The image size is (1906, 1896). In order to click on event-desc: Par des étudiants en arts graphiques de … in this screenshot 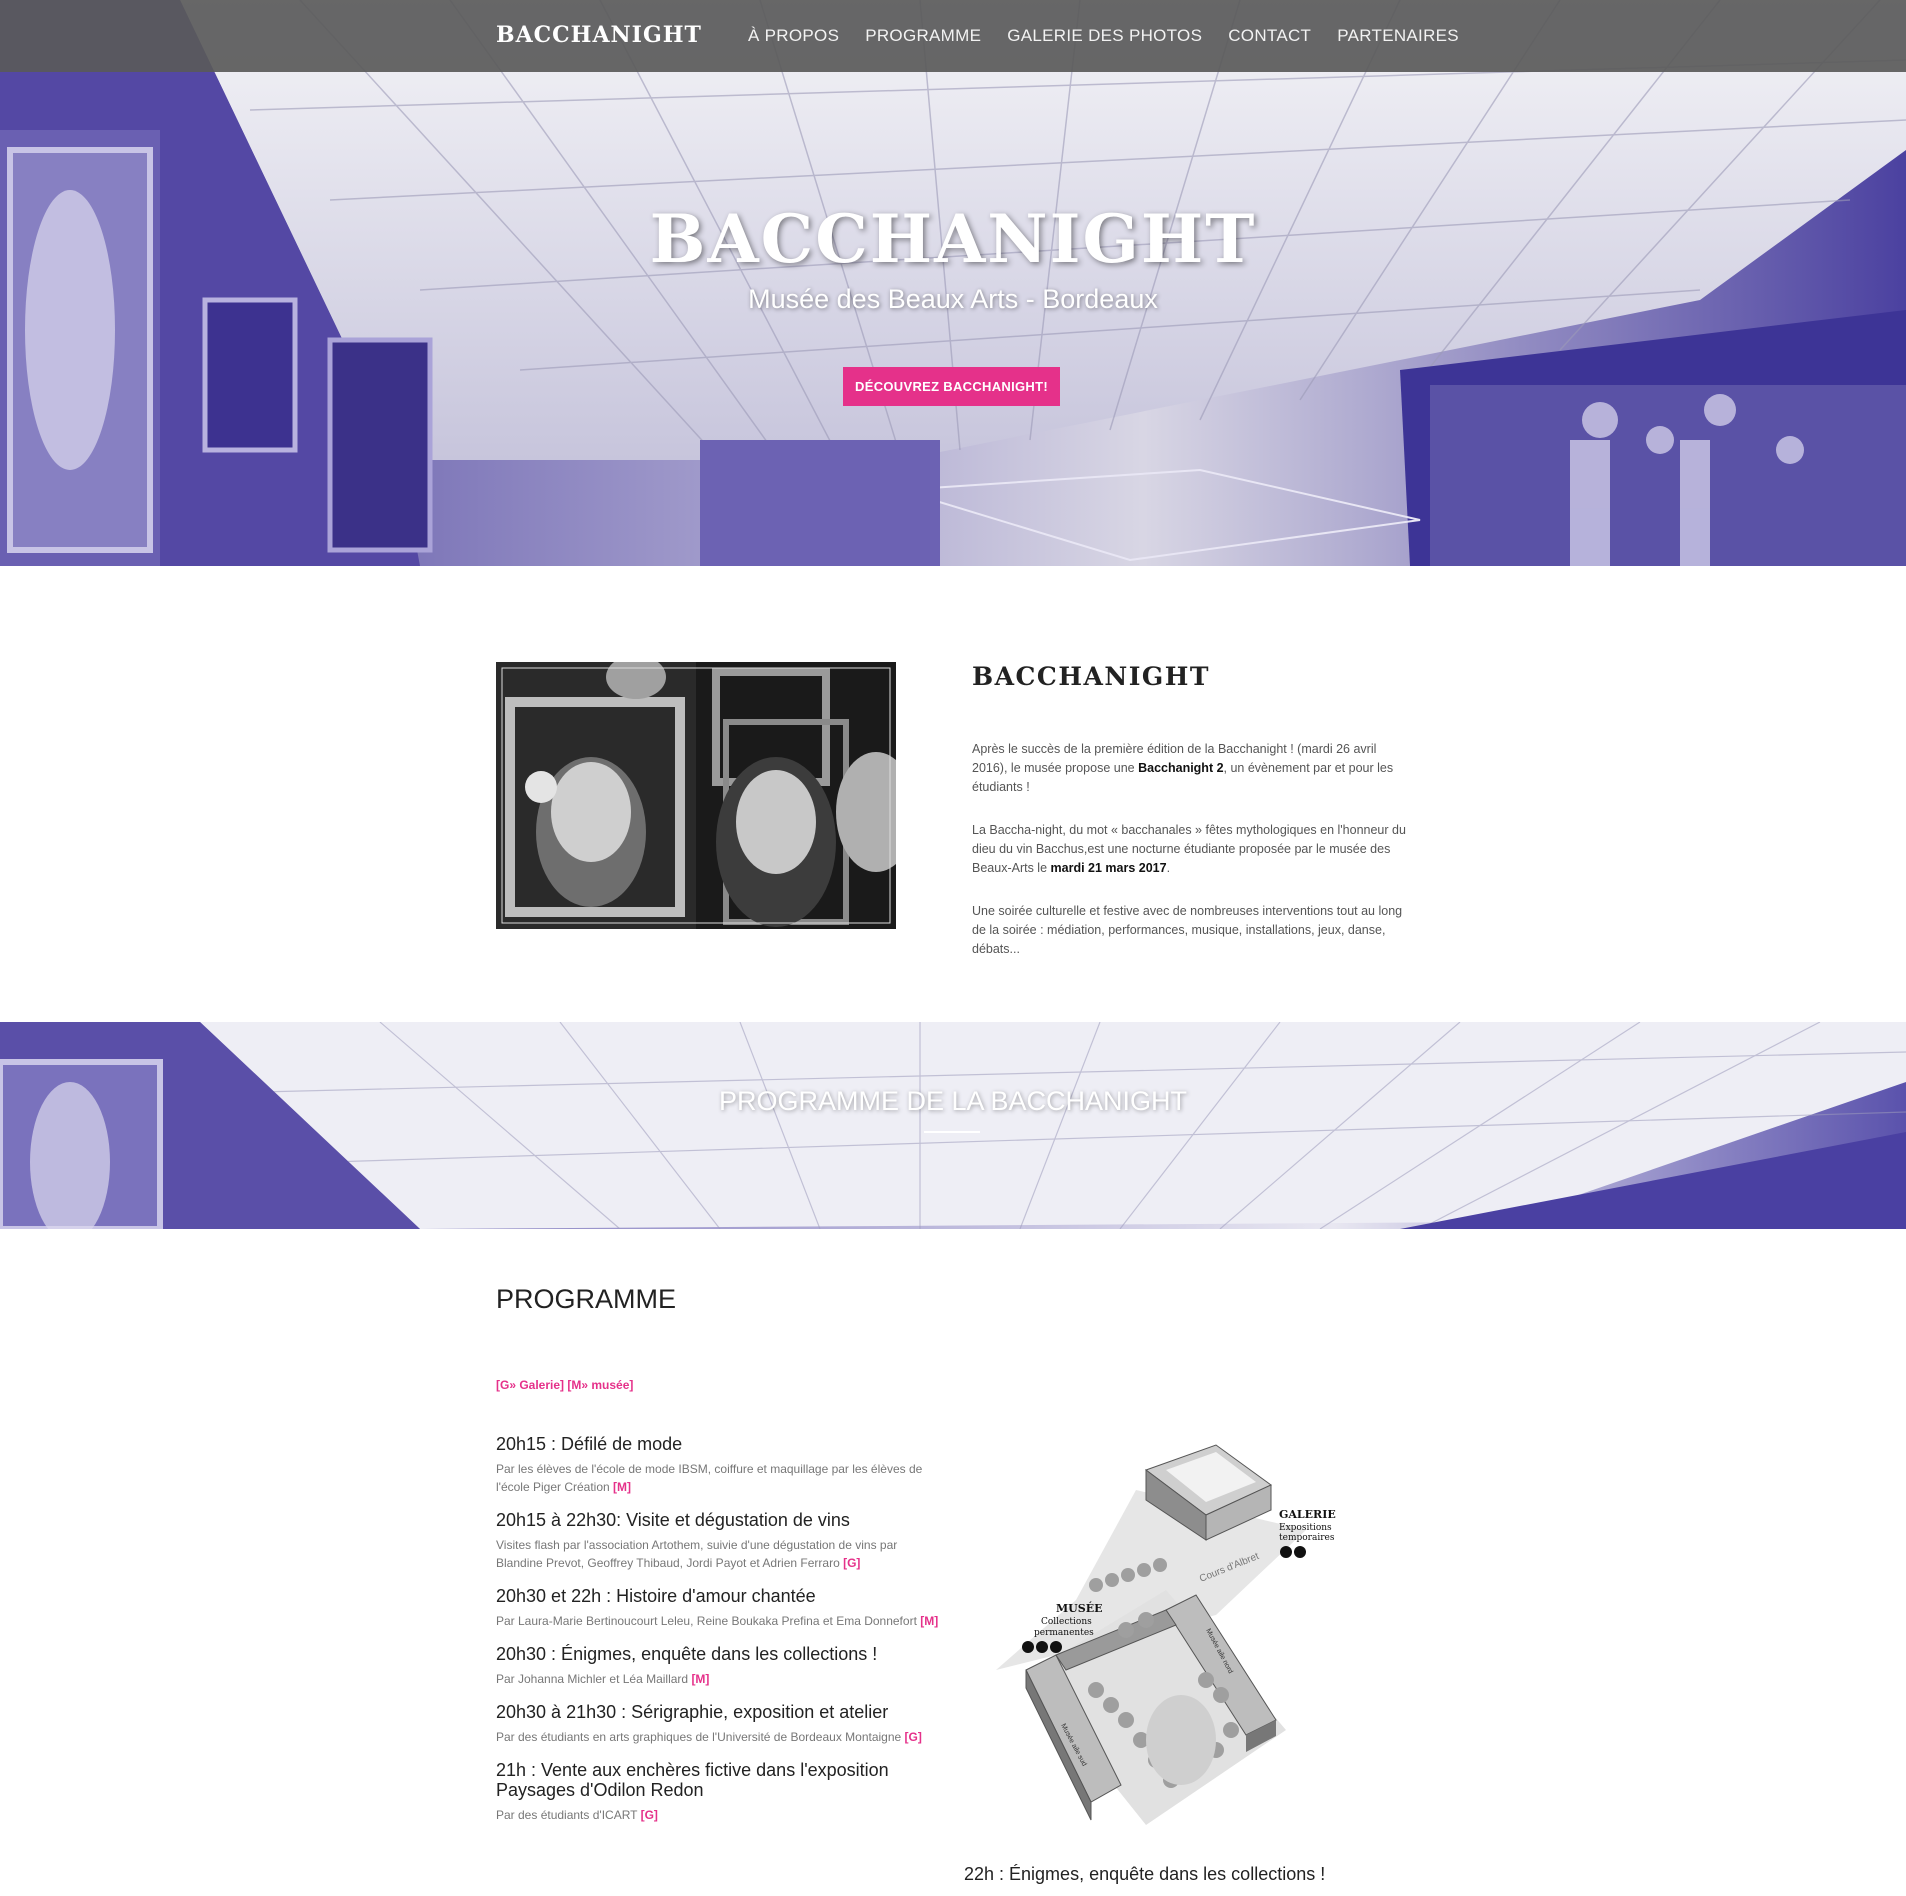, I will do `click(718, 1737)`.